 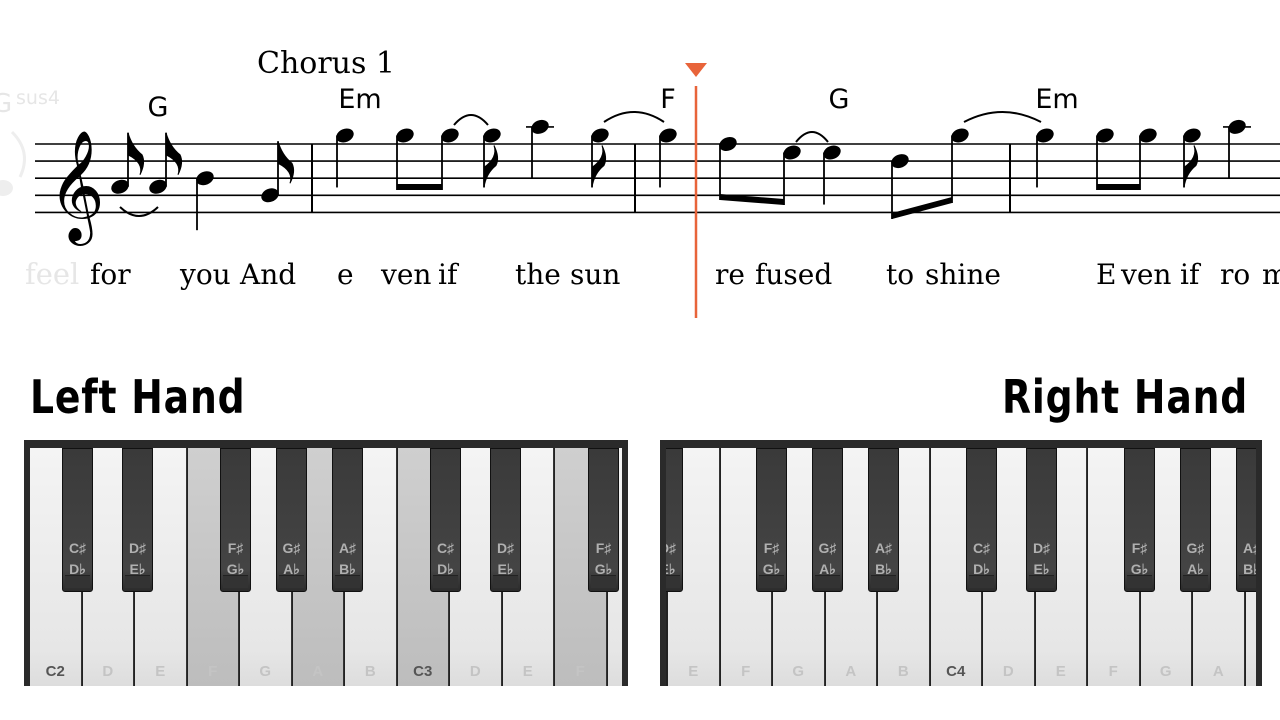 I want to click on lyric-syllable: E, so click(x=1106, y=274).